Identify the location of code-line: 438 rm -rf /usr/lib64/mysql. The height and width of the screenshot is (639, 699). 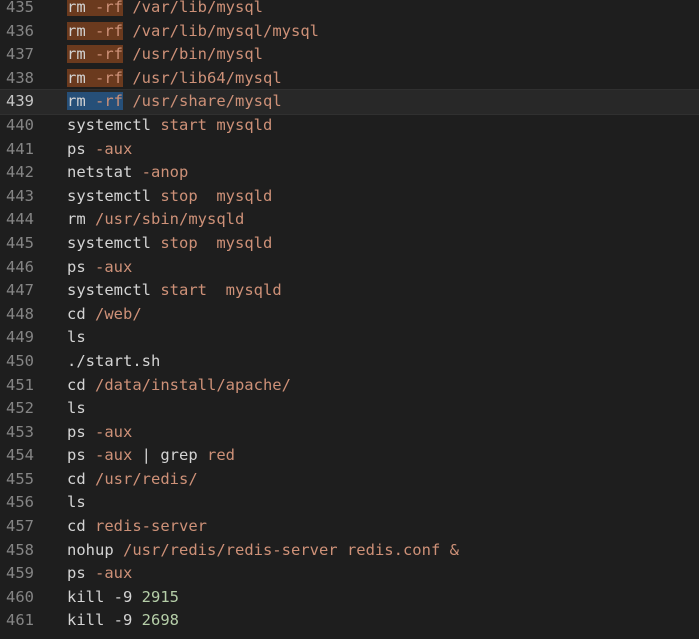
(349, 79).